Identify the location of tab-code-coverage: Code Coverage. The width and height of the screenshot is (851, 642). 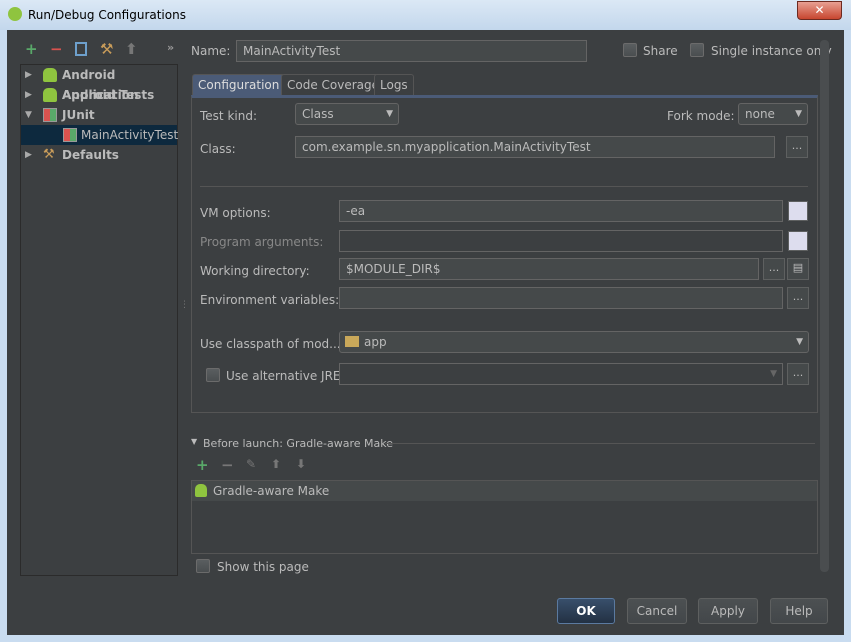
(333, 85).